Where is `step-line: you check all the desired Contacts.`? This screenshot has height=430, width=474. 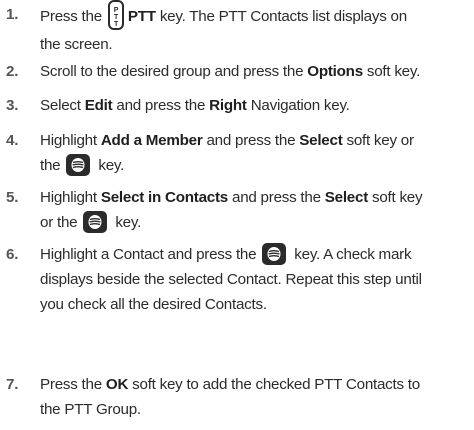
step-line: you check all the desired Contacts. is located at coordinates (256, 304).